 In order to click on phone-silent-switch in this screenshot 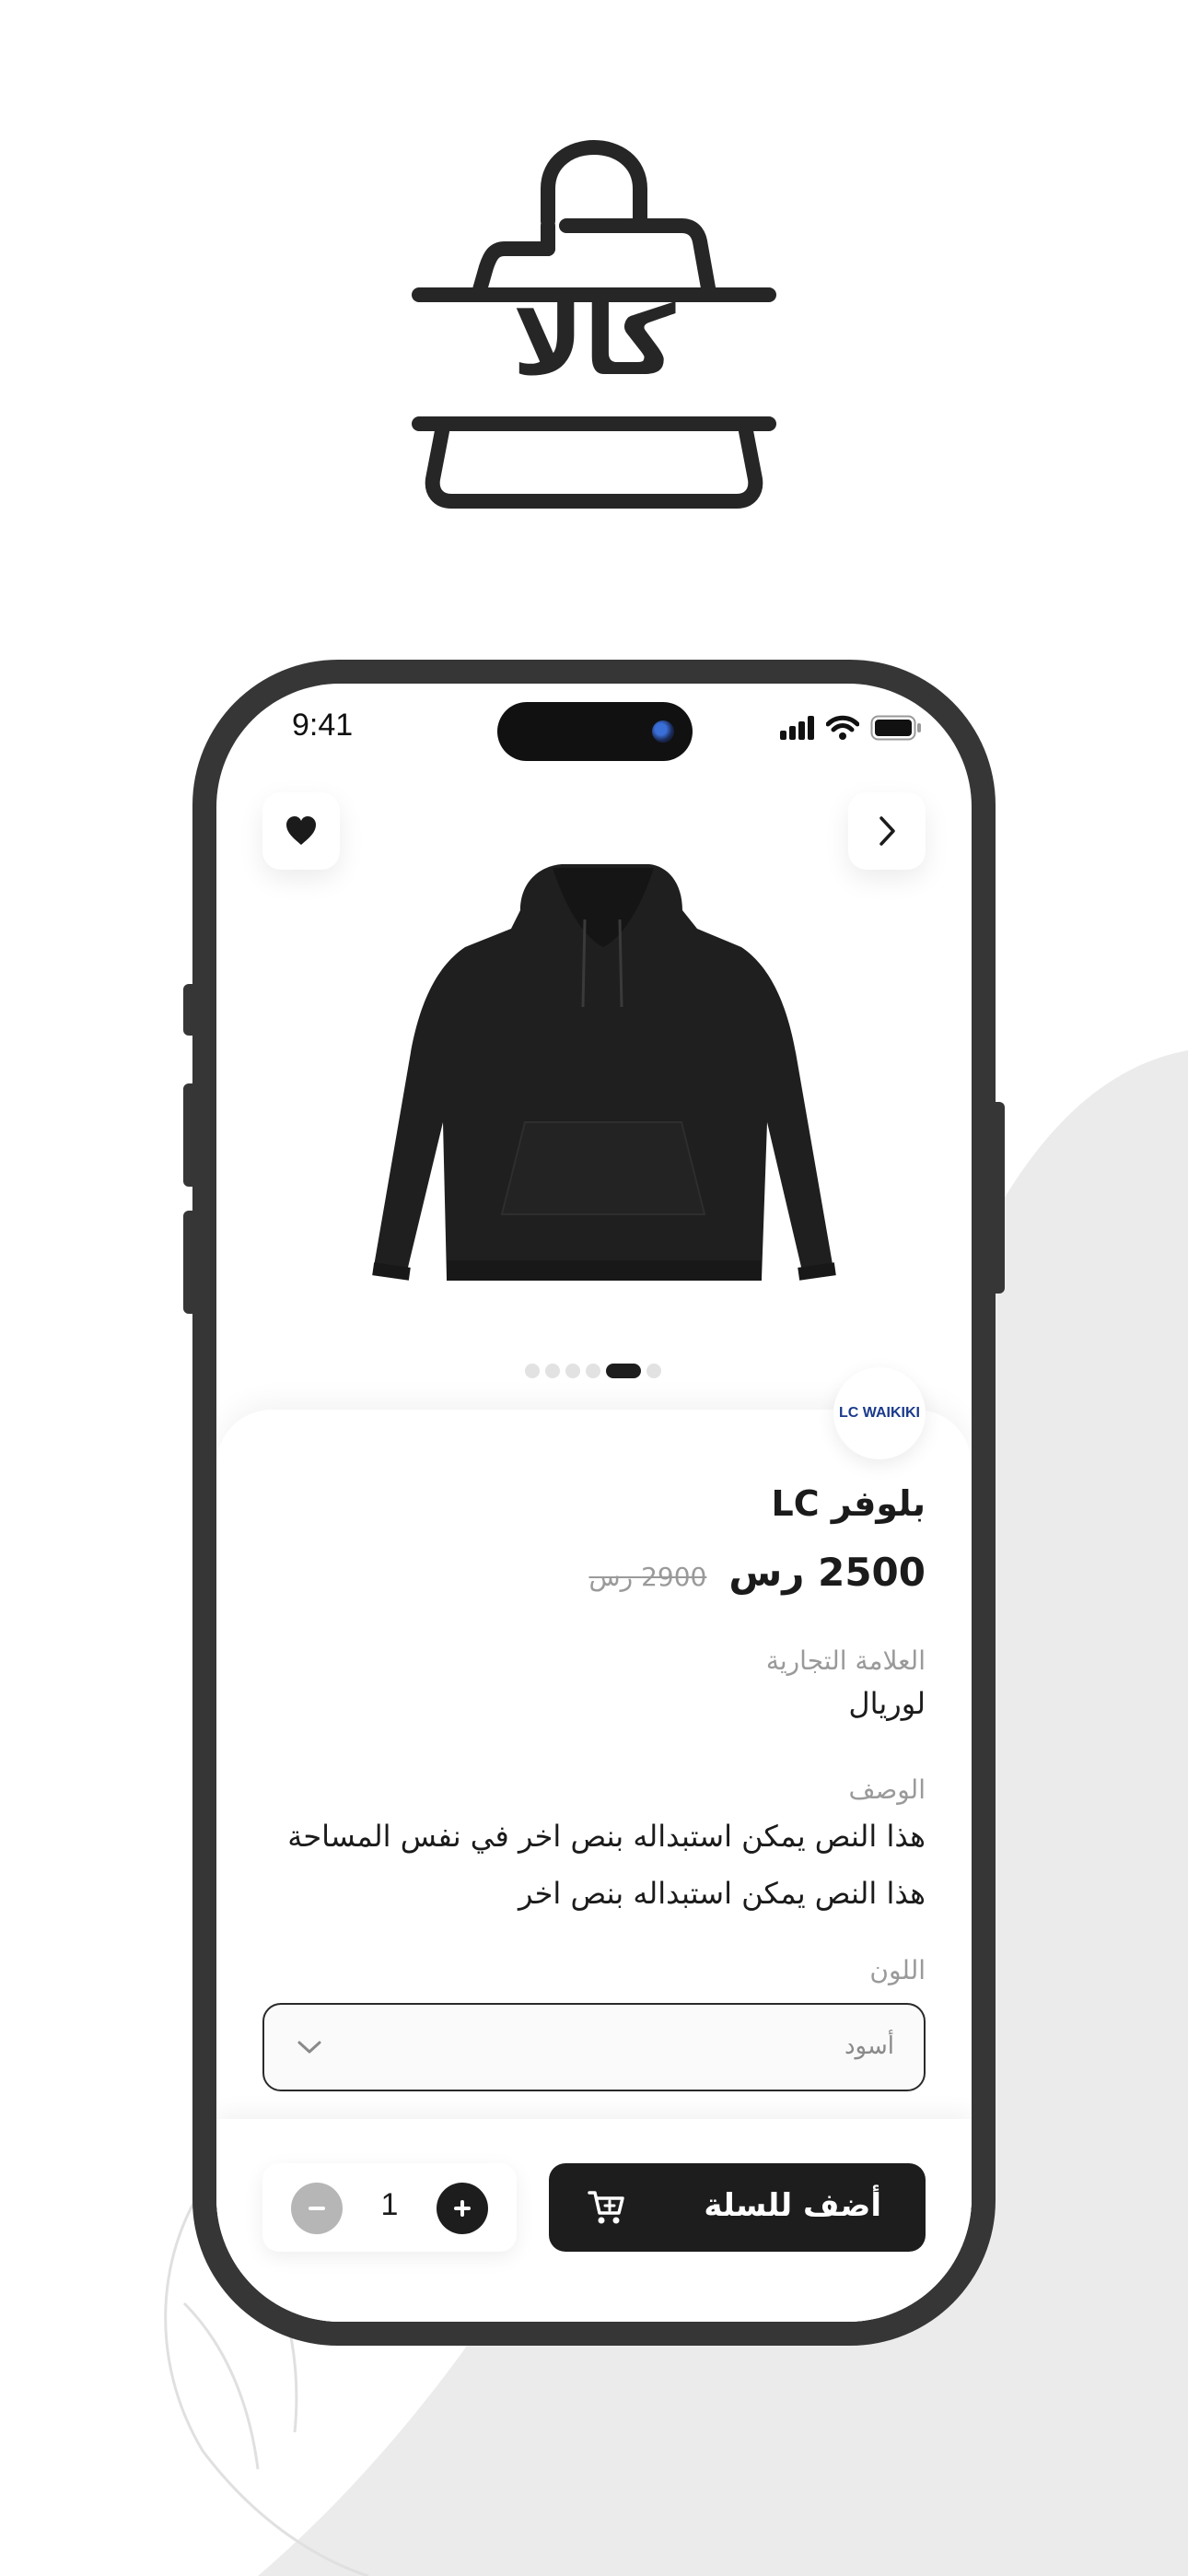, I will do `click(190, 1010)`.